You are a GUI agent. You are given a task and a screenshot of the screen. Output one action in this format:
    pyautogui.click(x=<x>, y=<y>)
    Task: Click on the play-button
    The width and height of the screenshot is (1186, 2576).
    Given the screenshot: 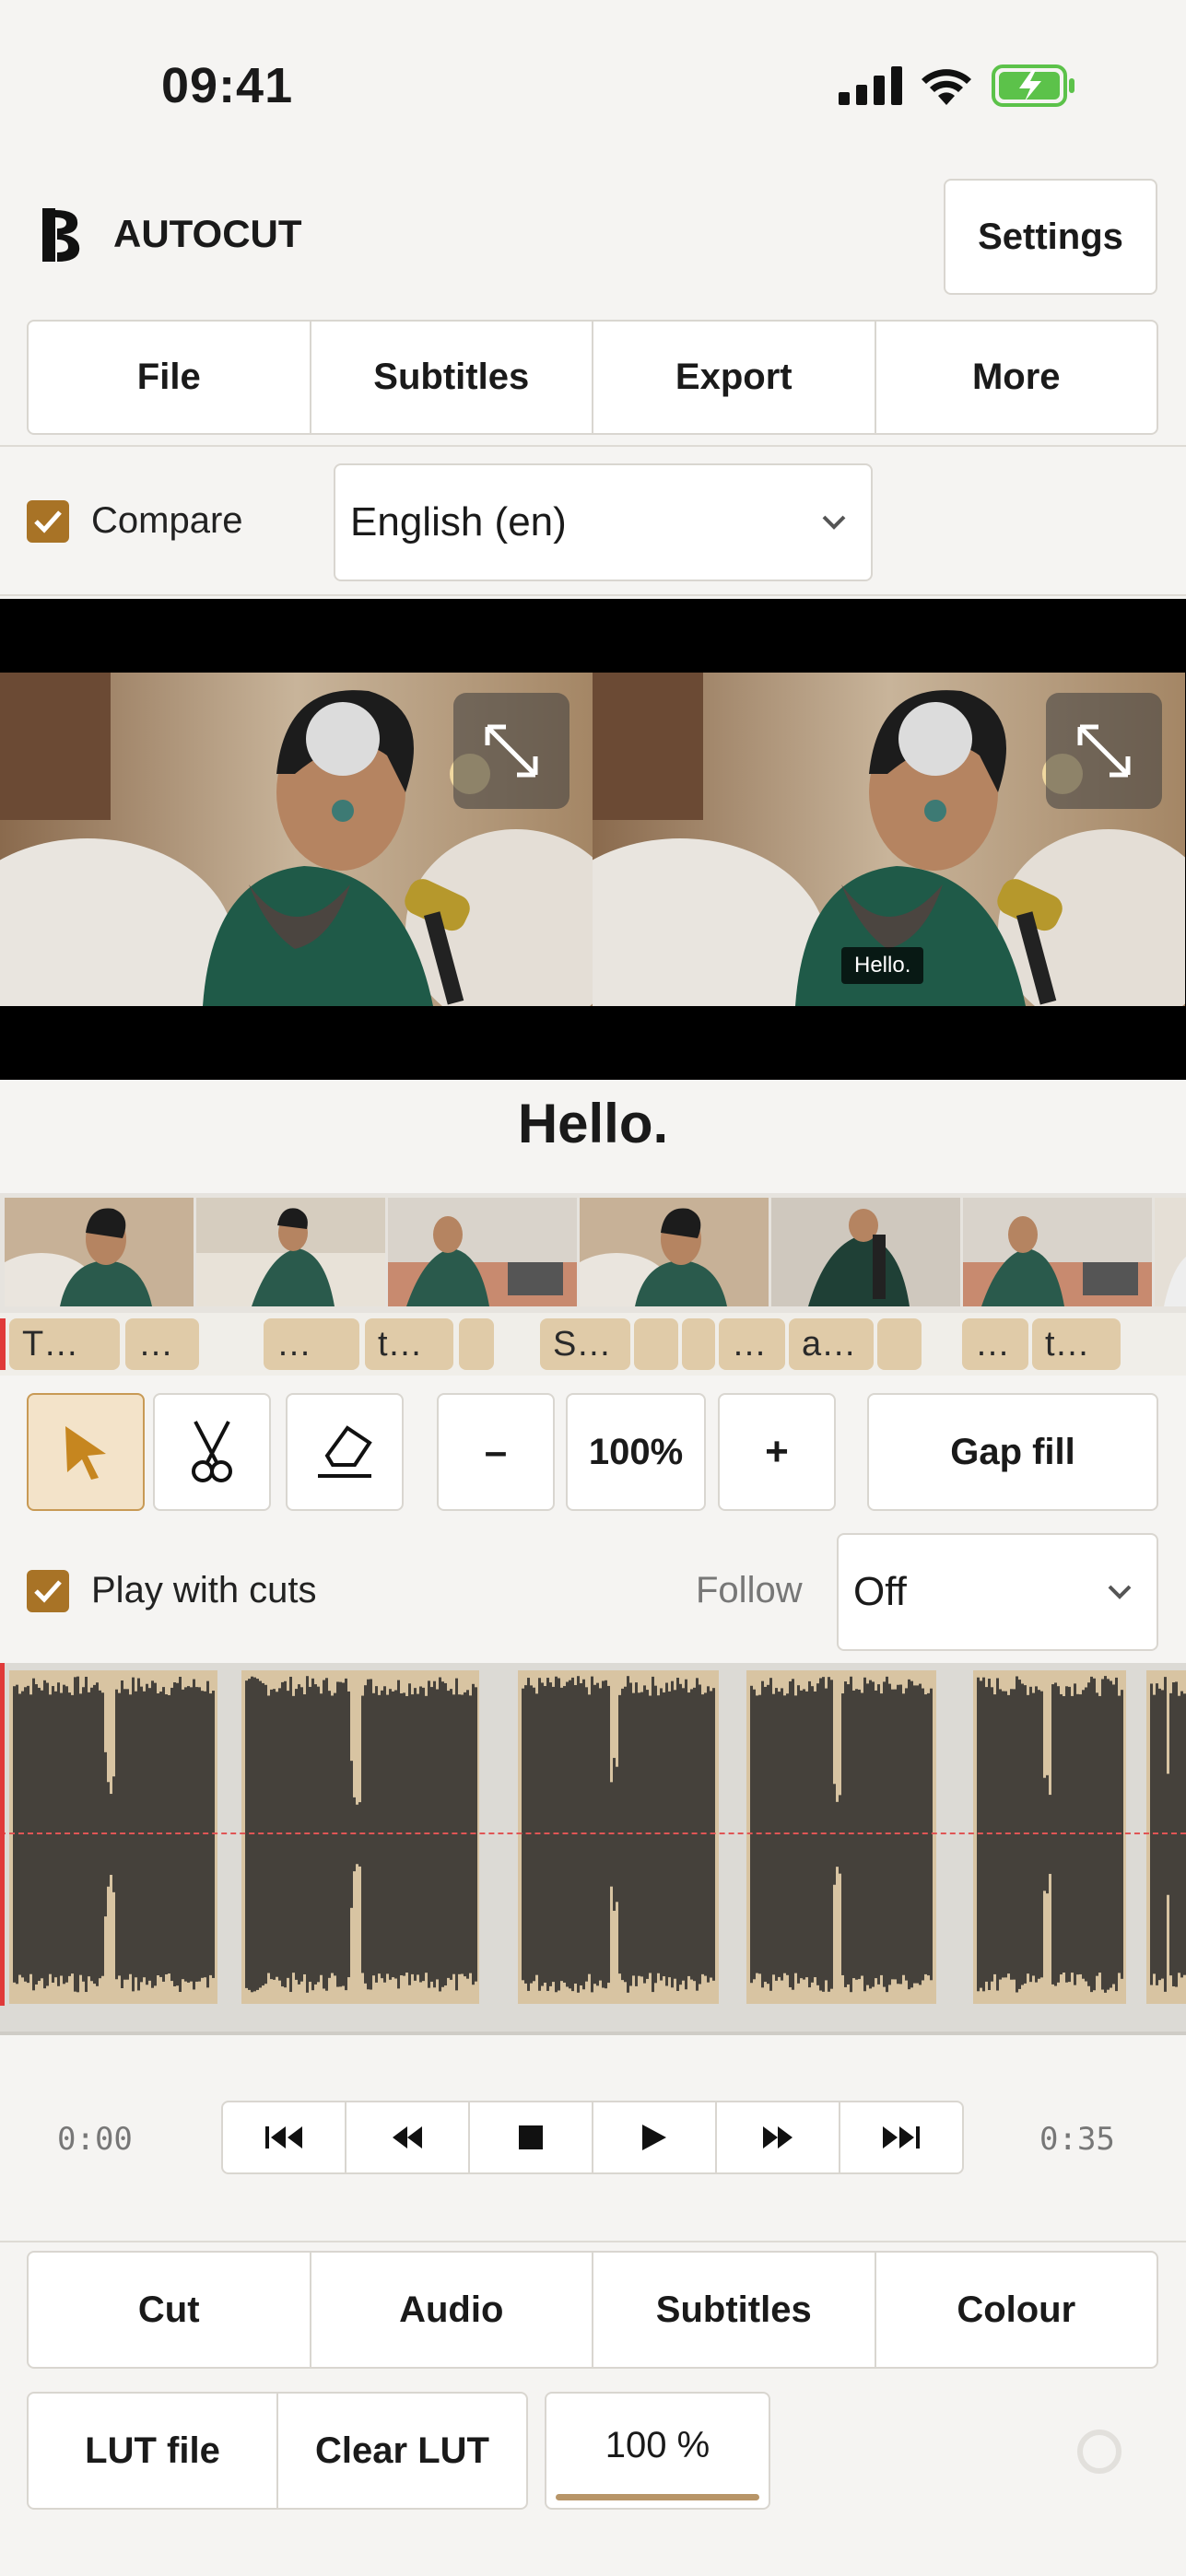 What is the action you would take?
    pyautogui.click(x=655, y=2137)
    